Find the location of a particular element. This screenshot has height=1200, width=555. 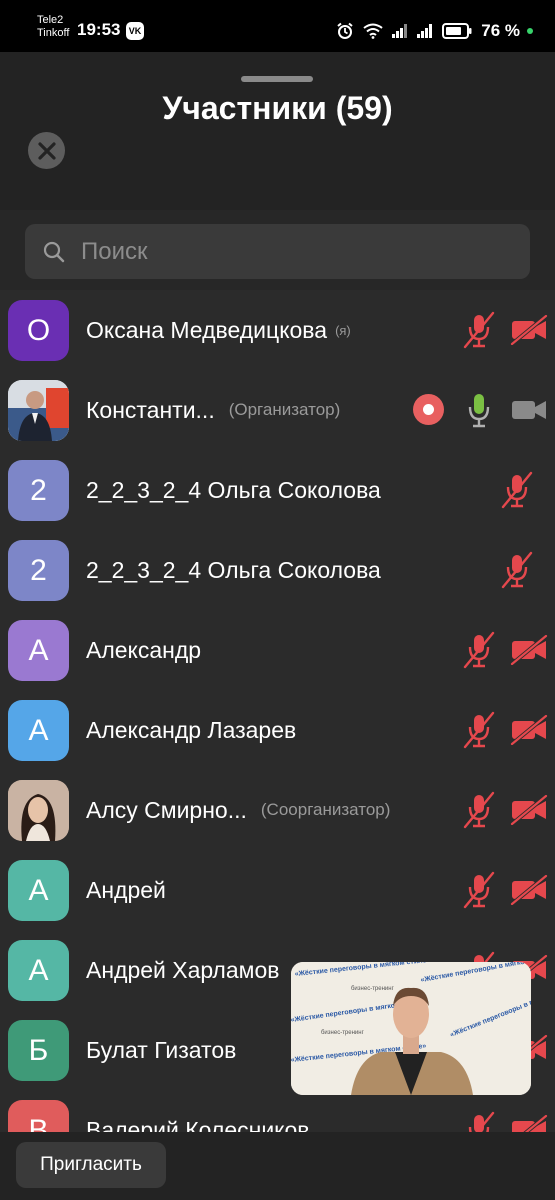

participant-name-line: Константи... (Организатор) is located at coordinates (213, 410).